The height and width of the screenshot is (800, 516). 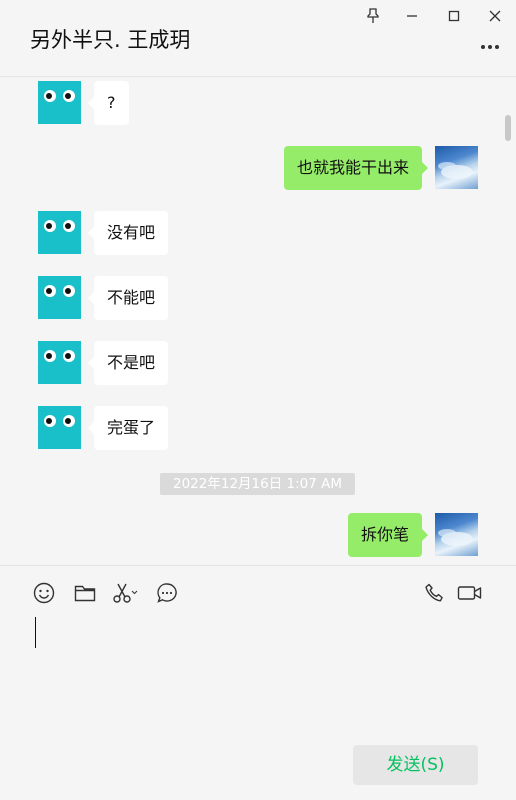 I want to click on minimize-icon, so click(x=412, y=16).